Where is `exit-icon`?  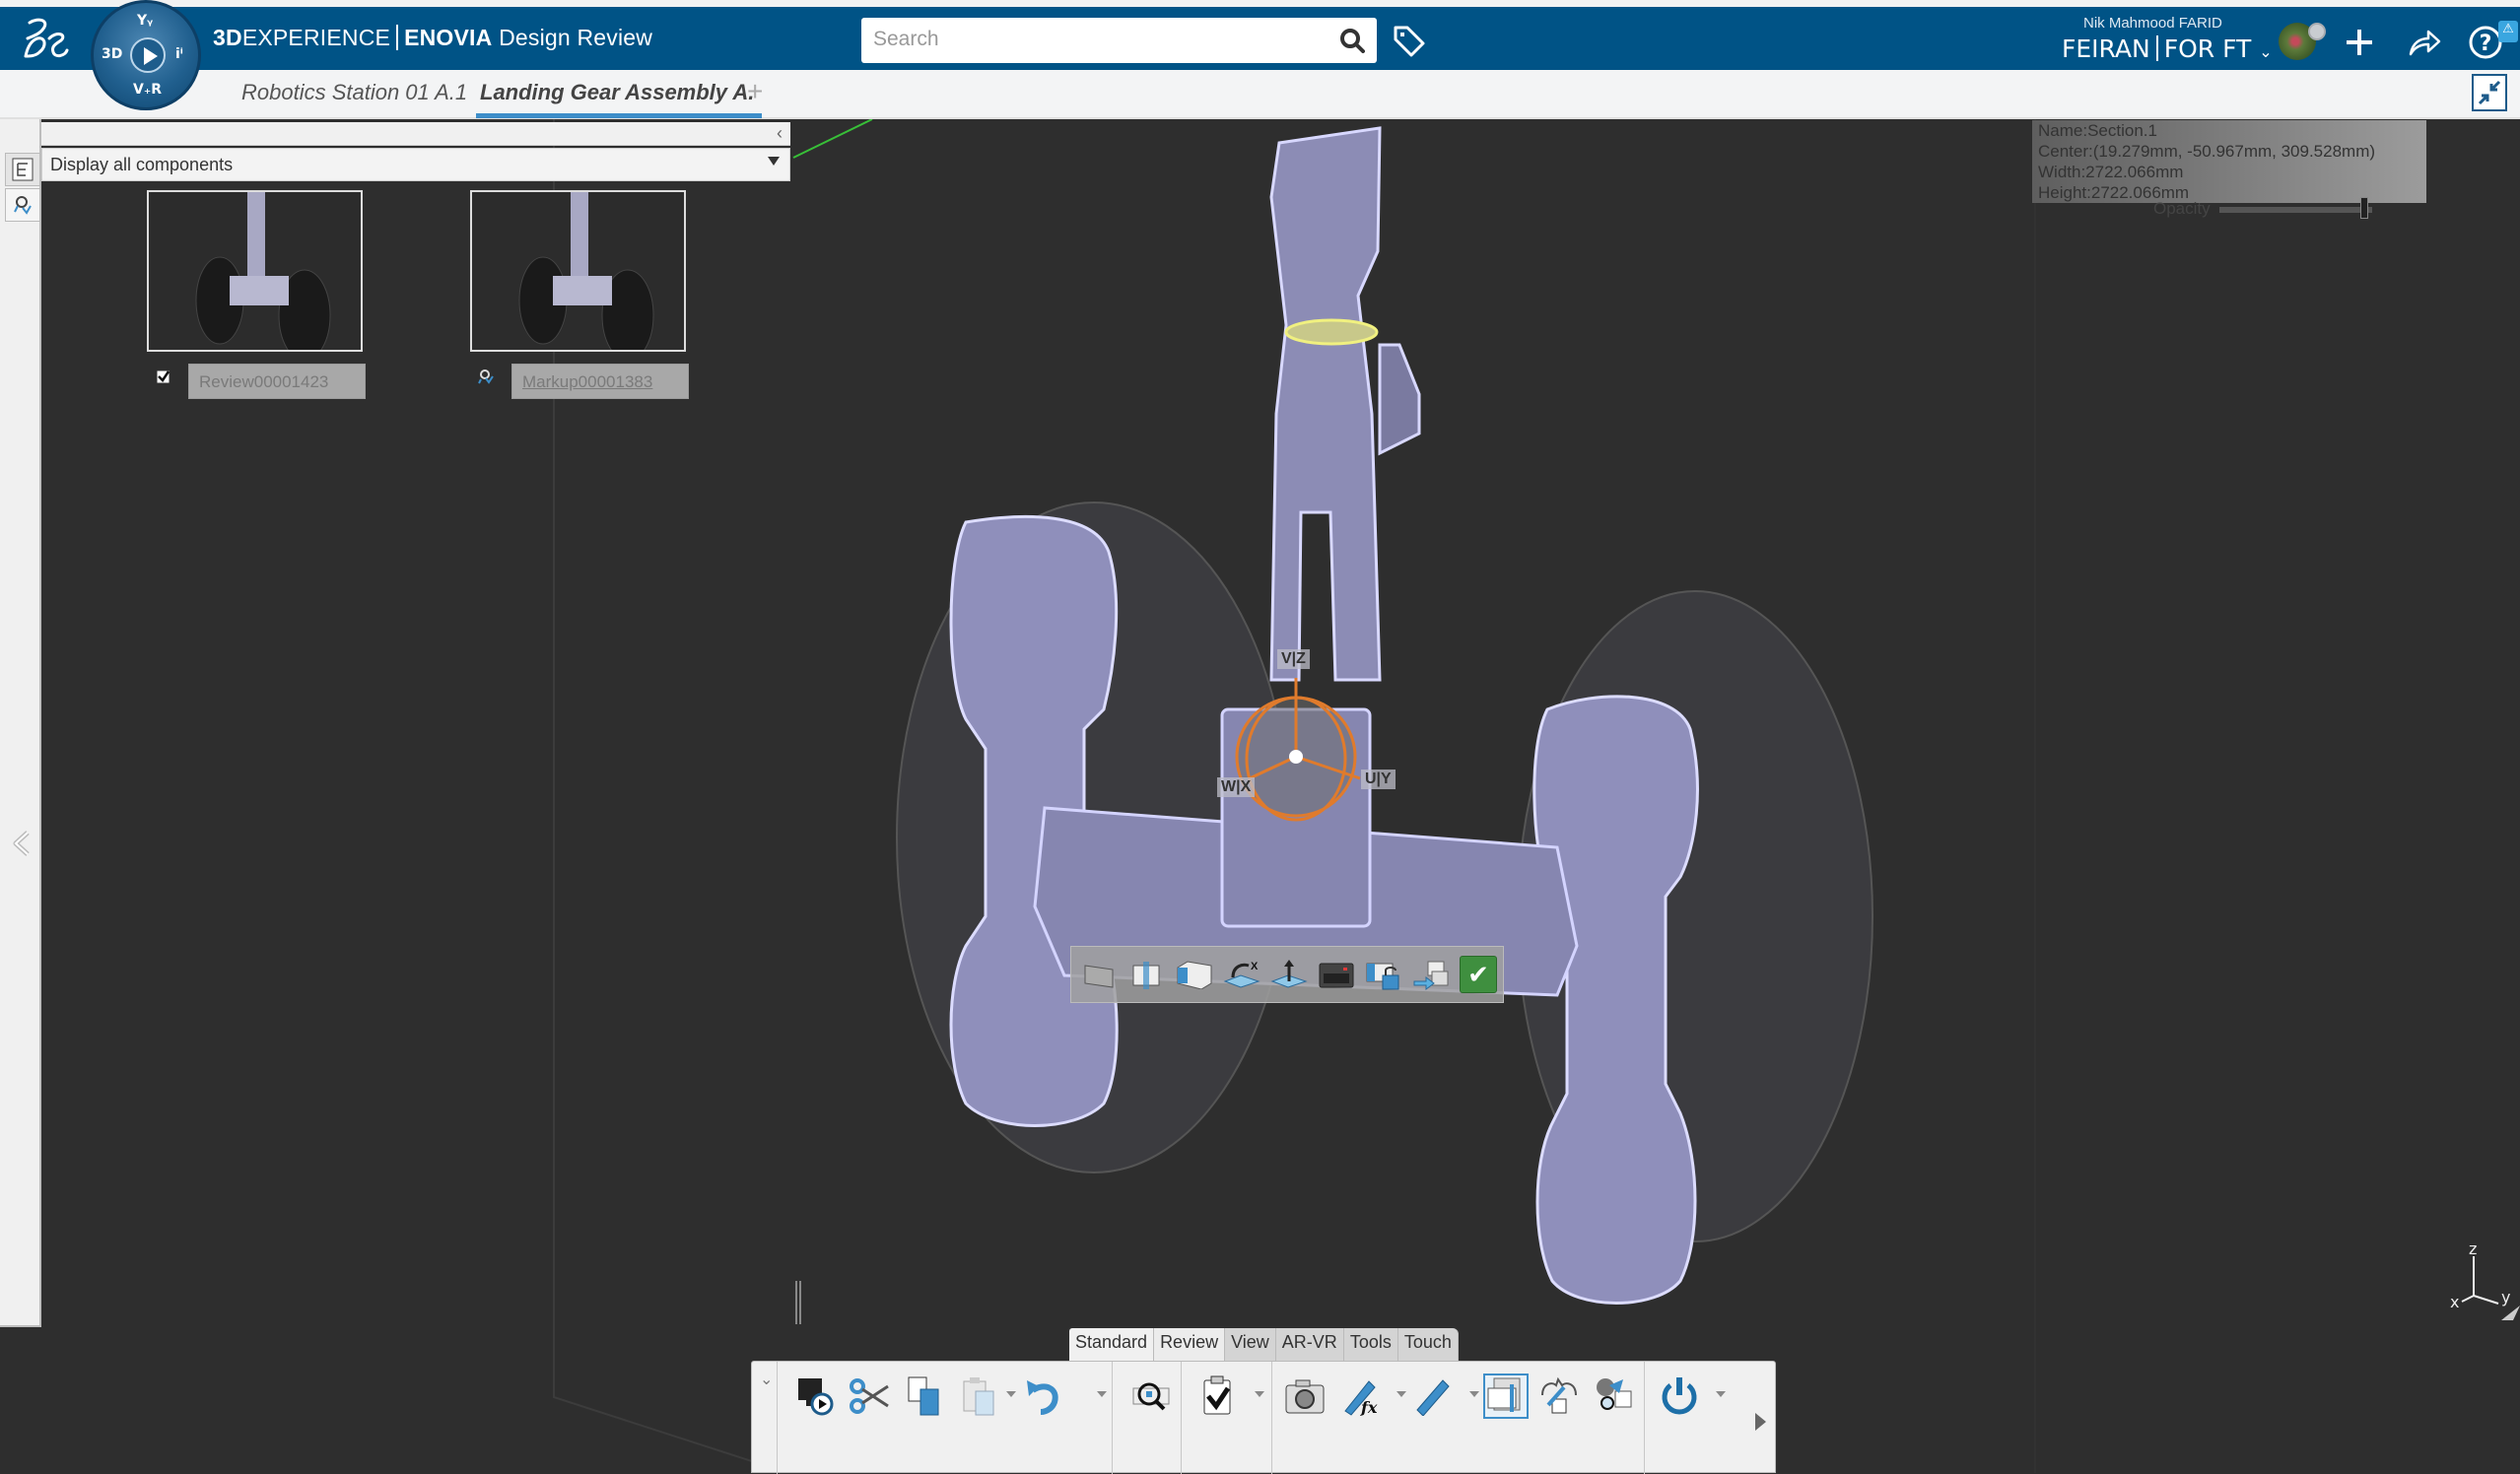 exit-icon is located at coordinates (1679, 1396).